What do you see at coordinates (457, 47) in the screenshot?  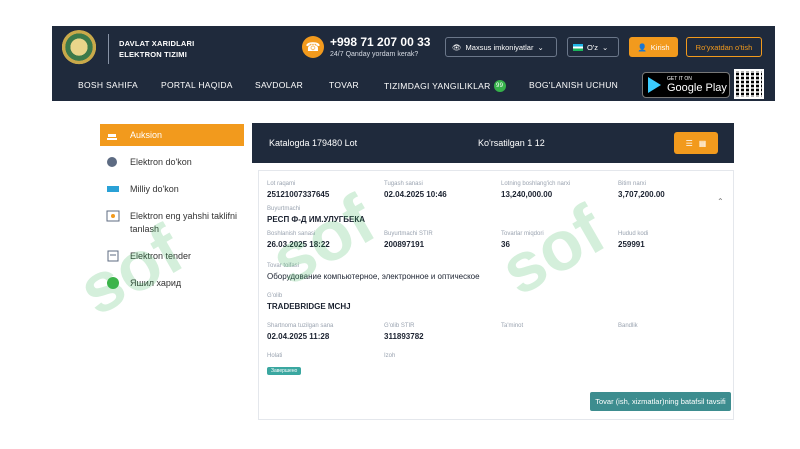 I see `eye-icon: 👁` at bounding box center [457, 47].